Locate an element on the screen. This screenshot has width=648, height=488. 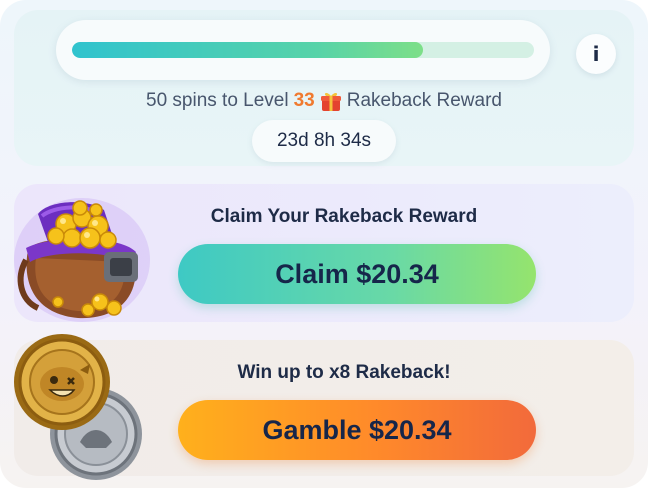
countdown-timer: 23d 8h 34s is located at coordinates (324, 141).